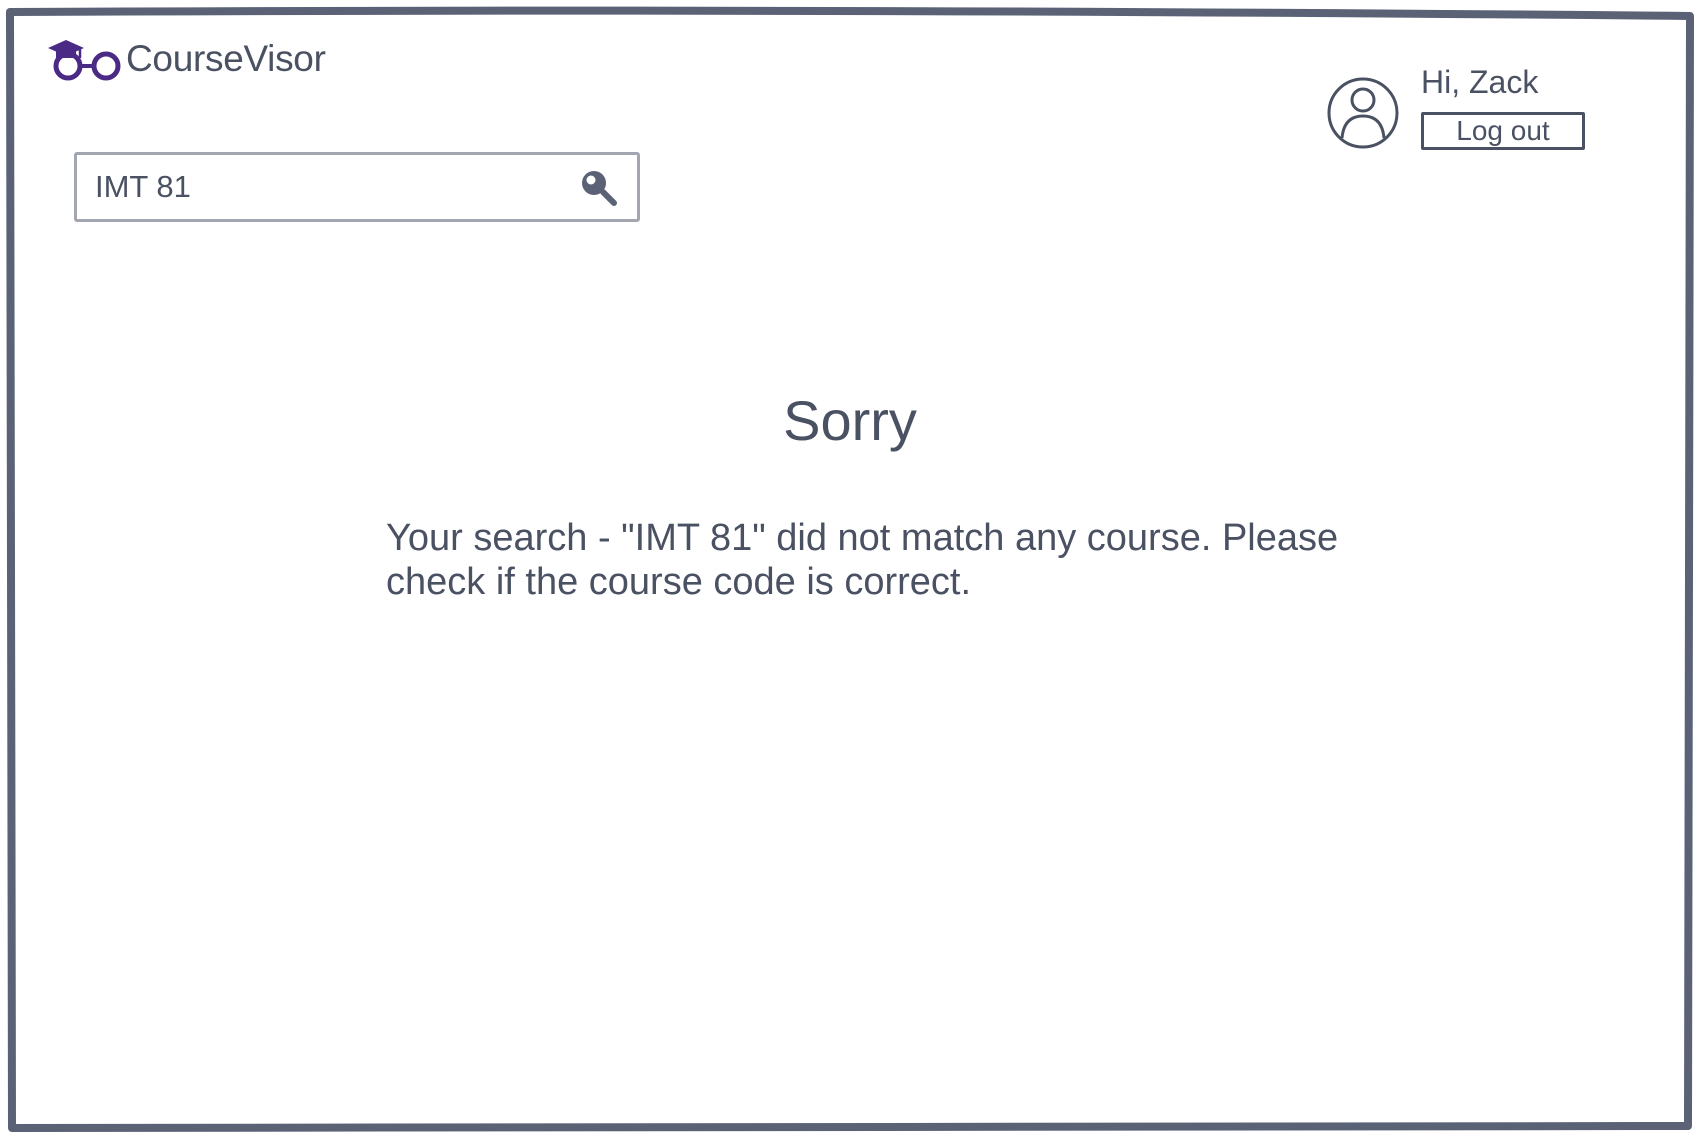  Describe the element at coordinates (315, 187) in the screenshot. I see `search-input` at that location.